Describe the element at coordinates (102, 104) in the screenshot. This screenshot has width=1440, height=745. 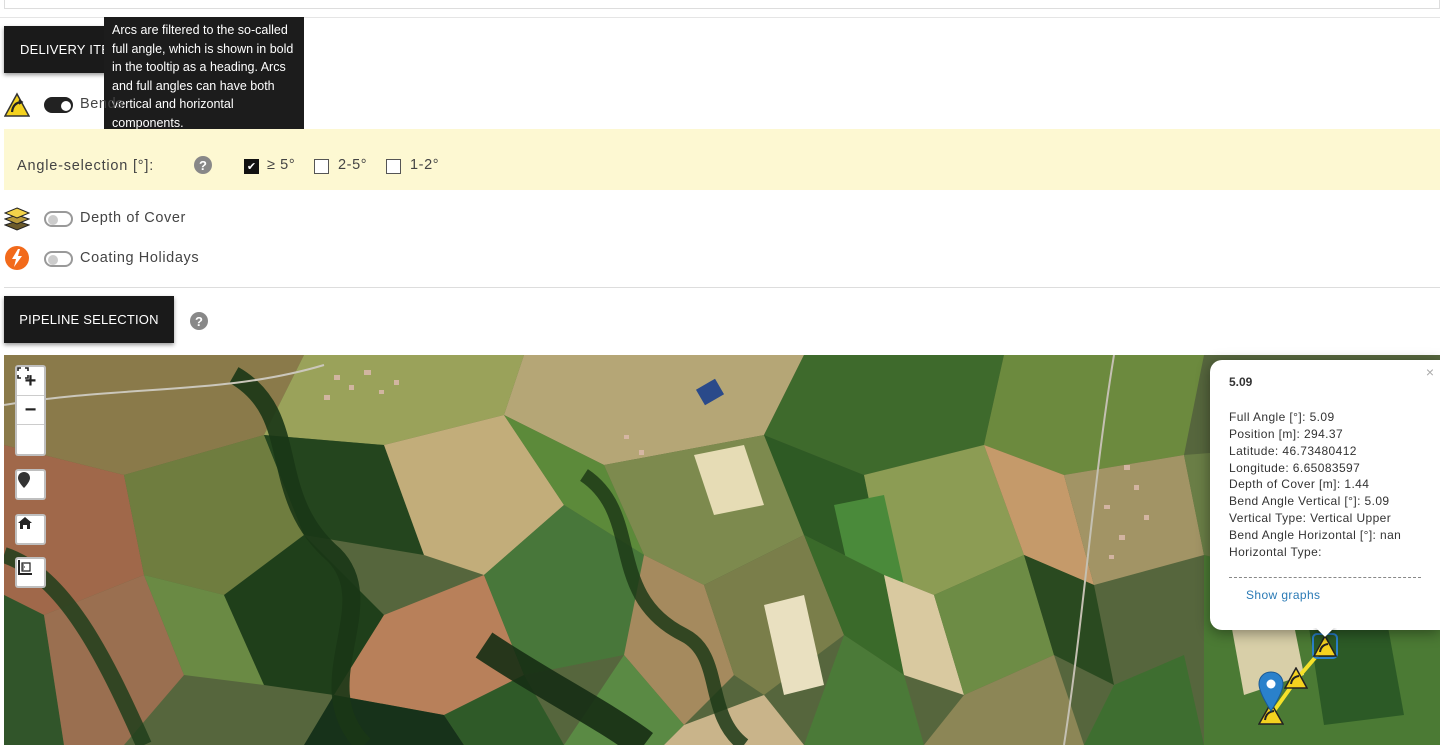
I see `bends-label: Bends` at that location.